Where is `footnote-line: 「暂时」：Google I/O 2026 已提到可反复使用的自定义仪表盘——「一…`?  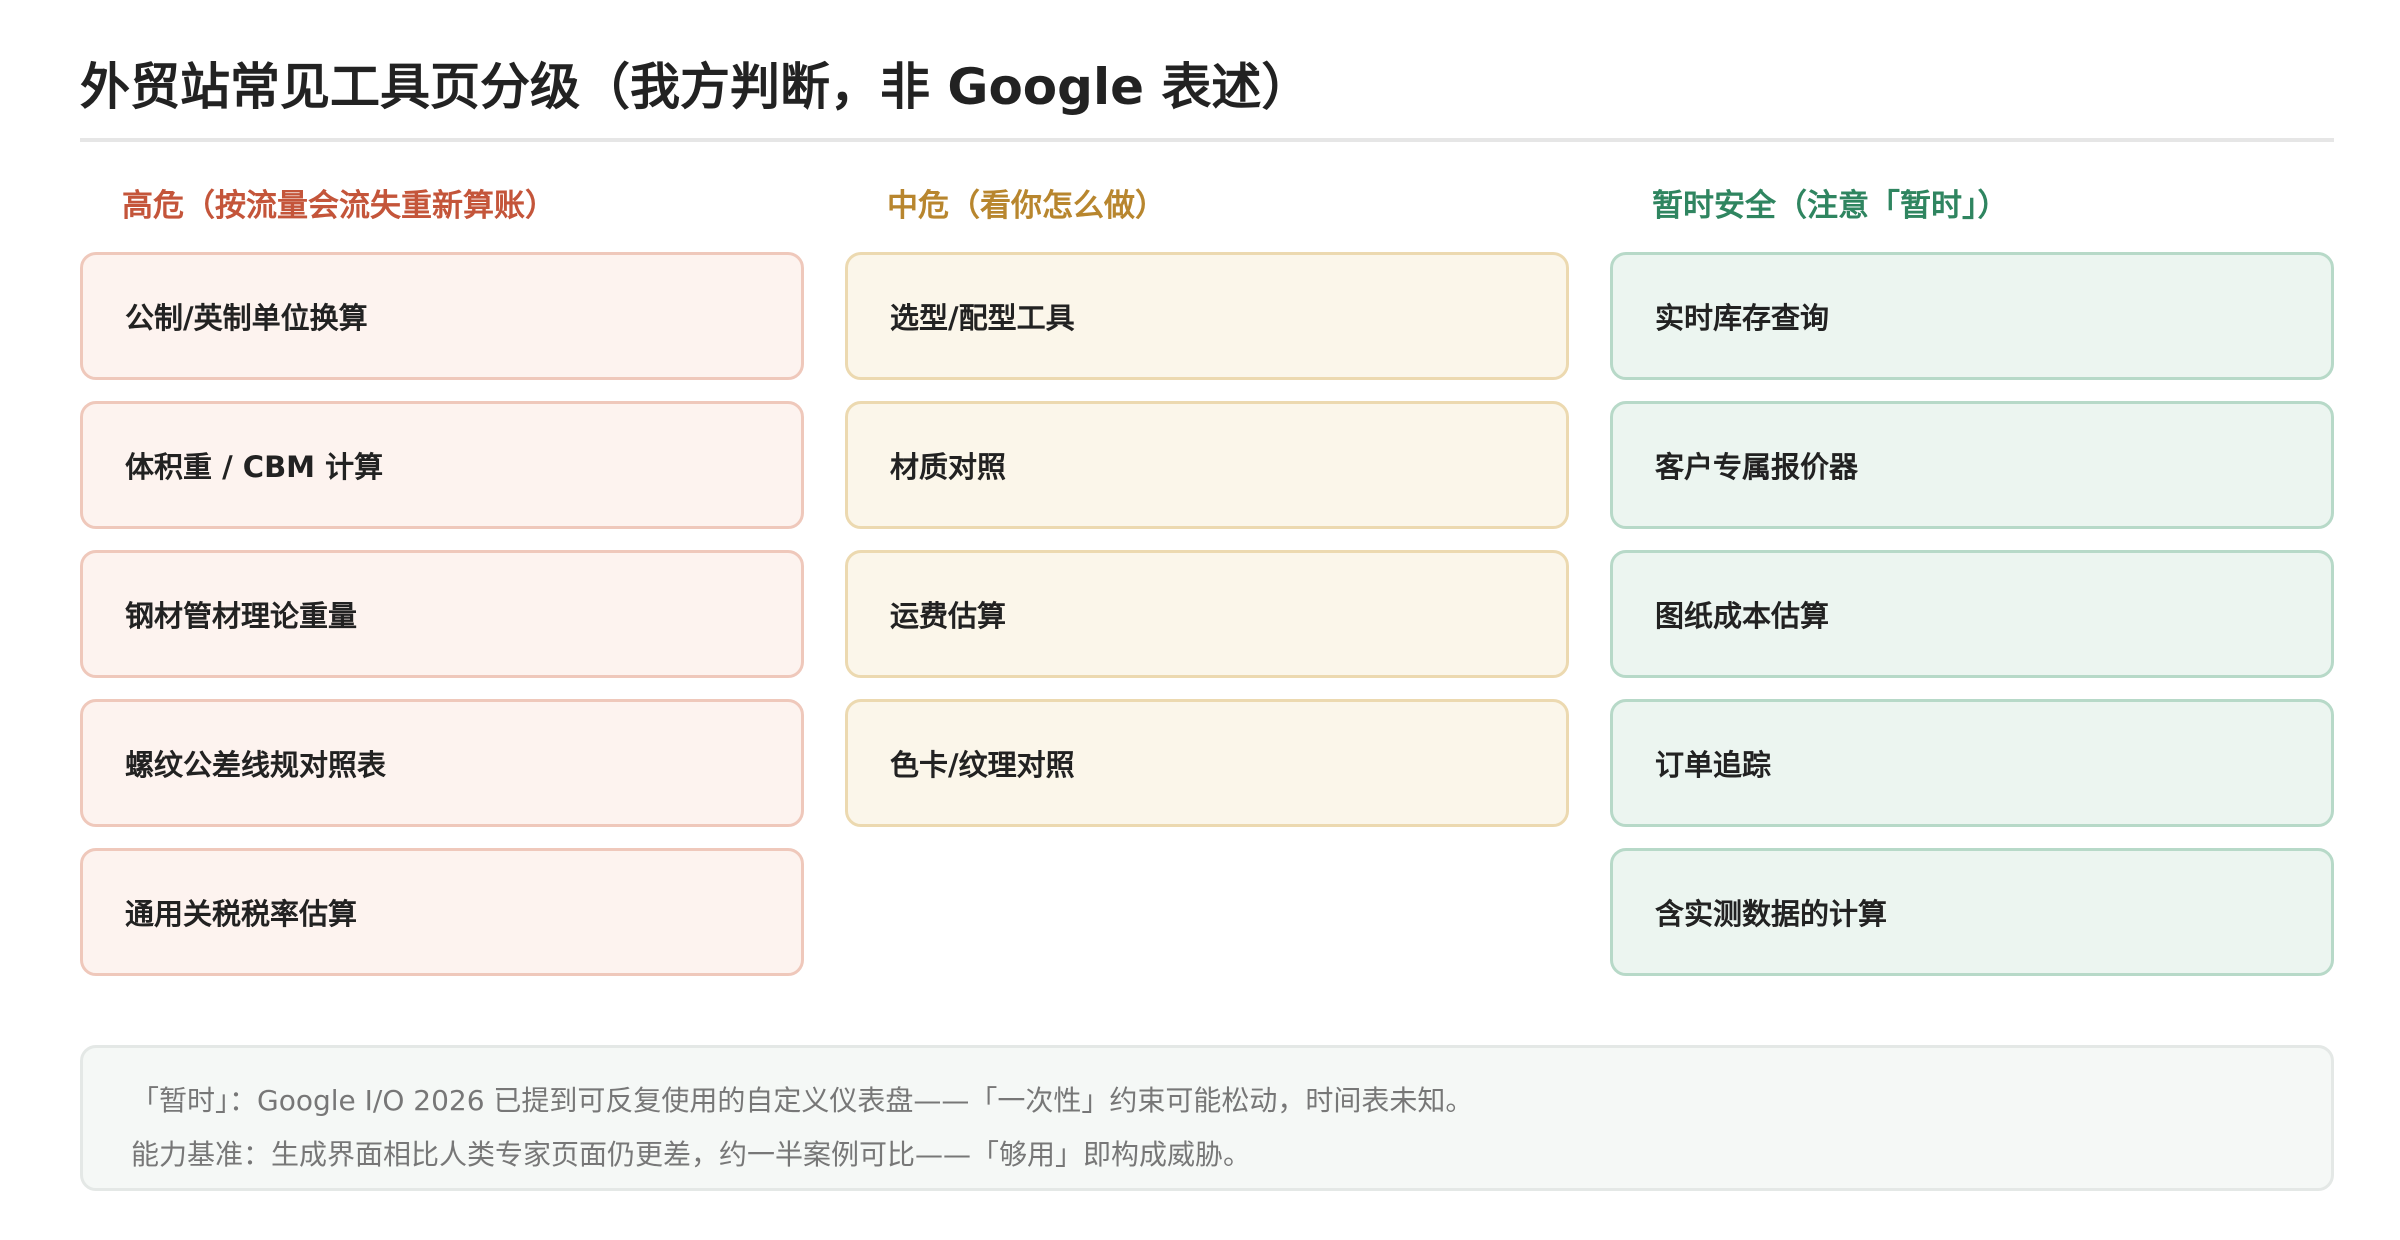
footnote-line: 「暂时」：Google I/O 2026 已提到可反复使用的自定义仪表盘——「一… is located at coordinates (802, 1100).